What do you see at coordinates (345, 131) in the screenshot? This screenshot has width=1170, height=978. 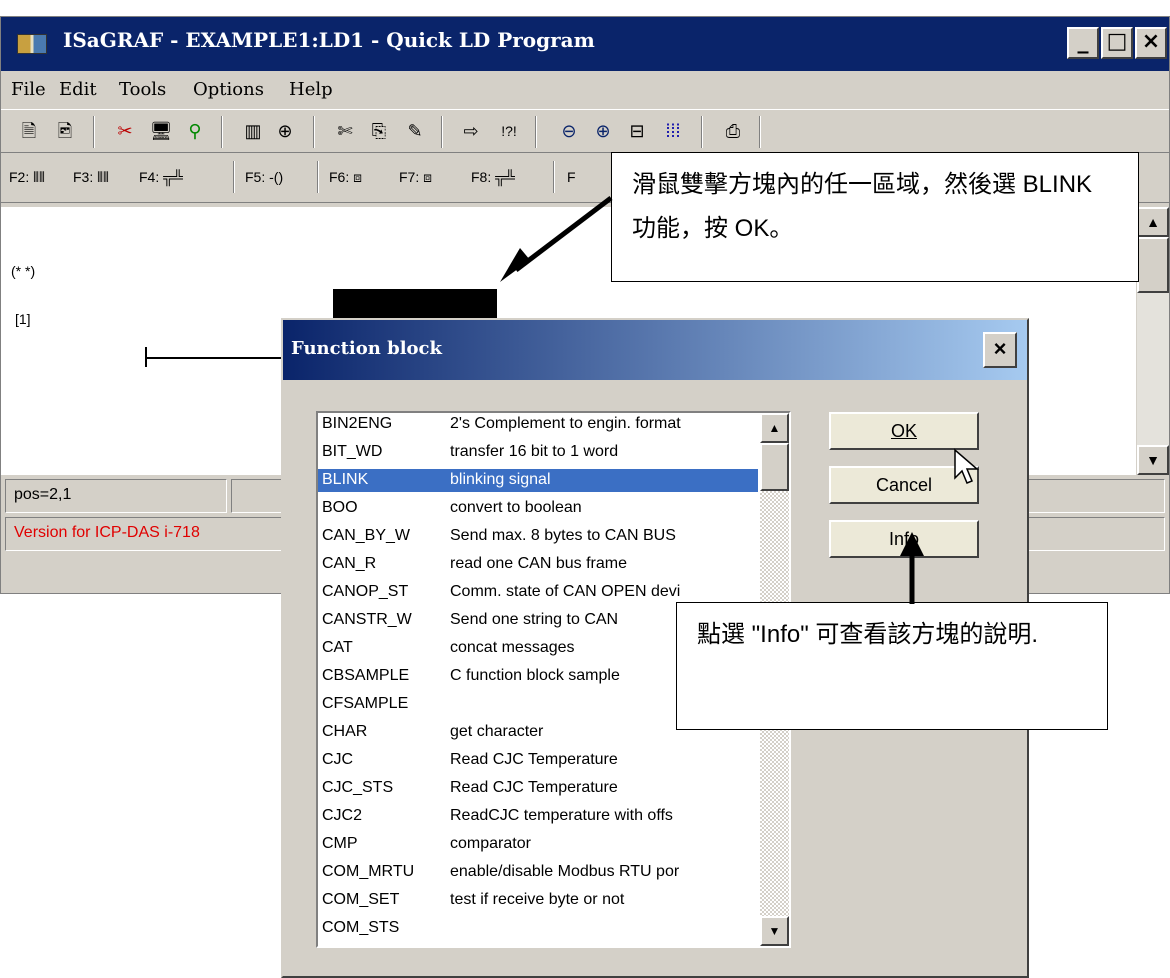 I see `scissors-icon: ✄` at bounding box center [345, 131].